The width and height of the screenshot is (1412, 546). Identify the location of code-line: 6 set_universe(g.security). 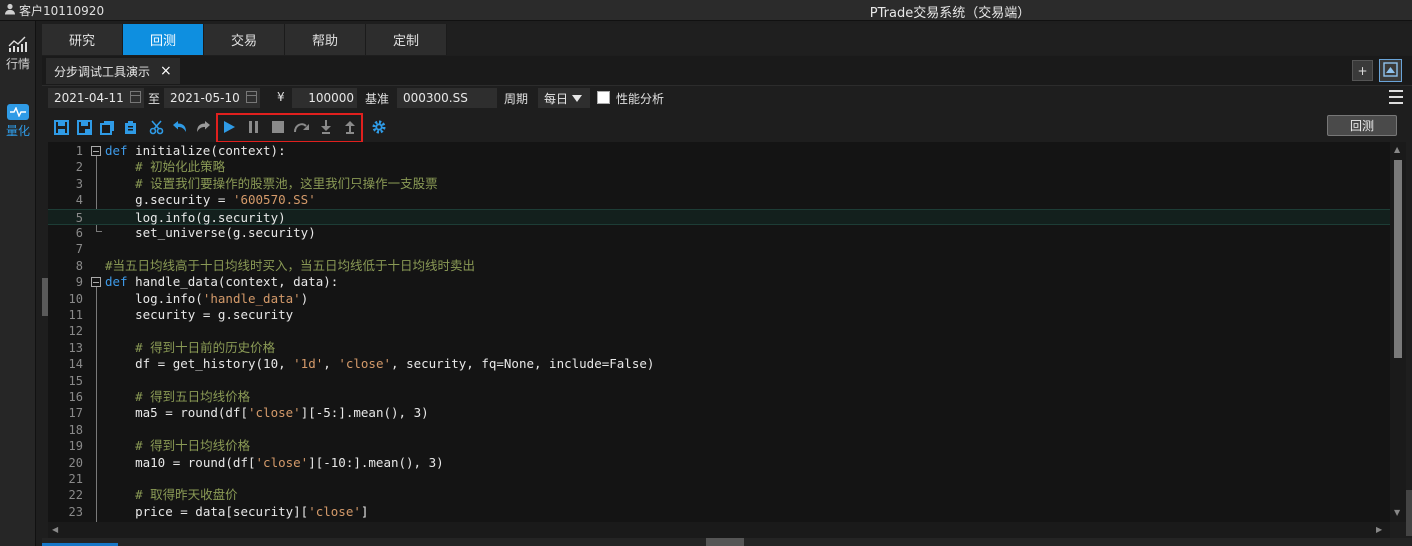
(719, 233).